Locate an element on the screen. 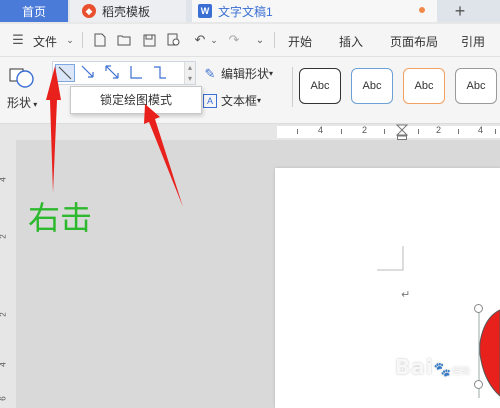 The image size is (500, 408). watermark-logo: Bai🐾经验 is located at coordinates (433, 367).